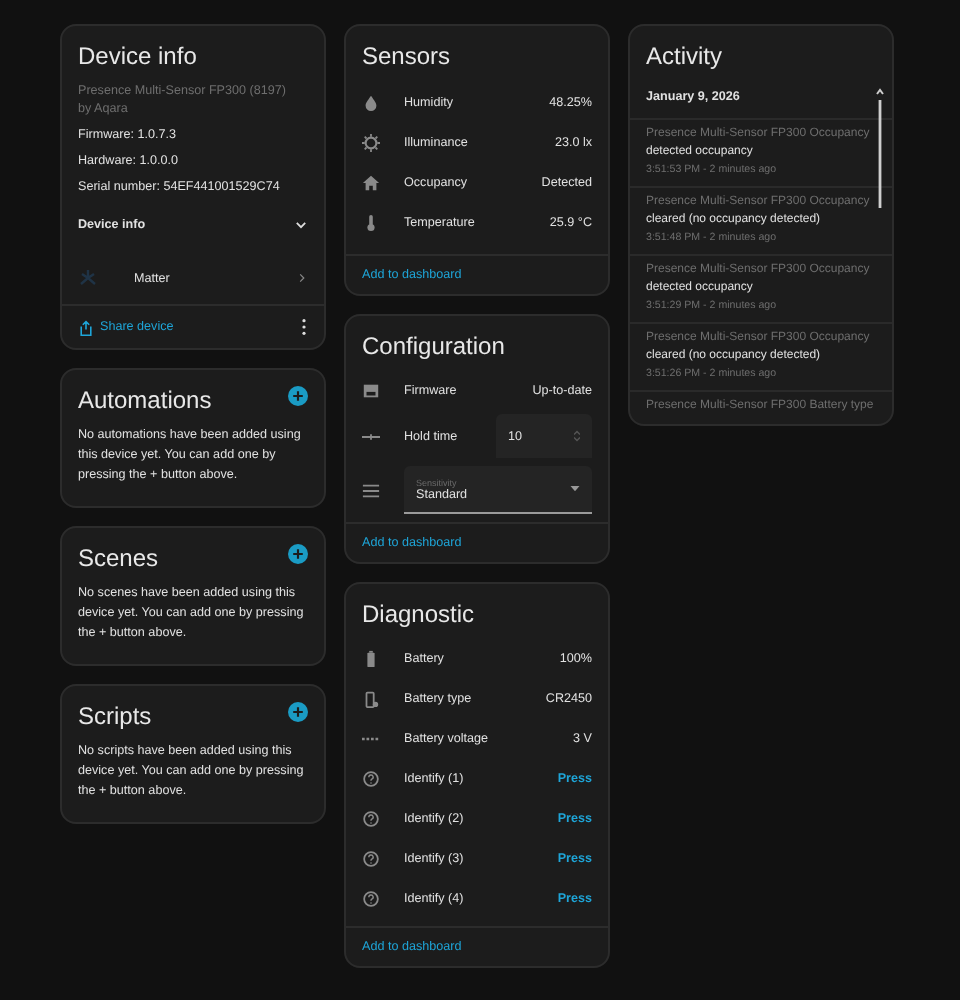 Image resolution: width=960 pixels, height=1000 pixels. I want to click on thermometer-icon, so click(371, 222).